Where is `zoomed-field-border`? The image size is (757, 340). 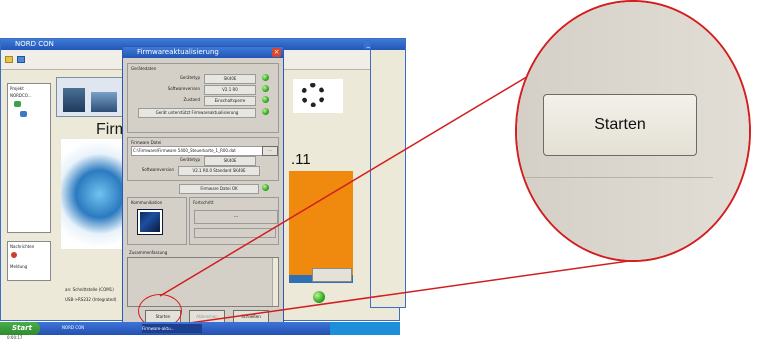 zoomed-field-border is located at coordinates (615, 177).